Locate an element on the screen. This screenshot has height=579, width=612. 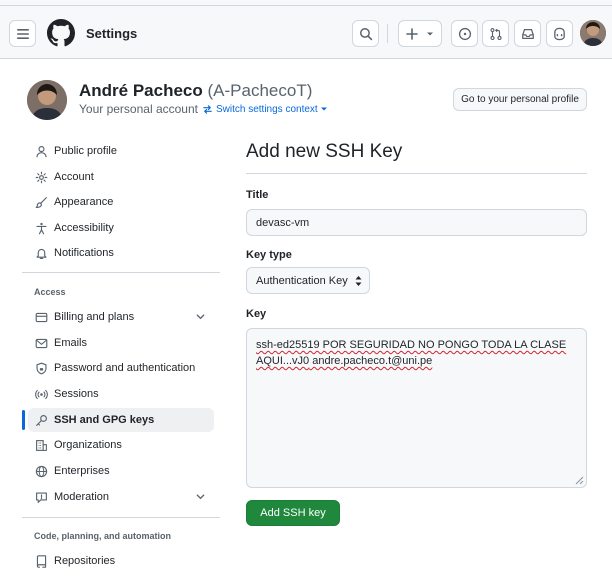
title-label: Title is located at coordinates (257, 195).